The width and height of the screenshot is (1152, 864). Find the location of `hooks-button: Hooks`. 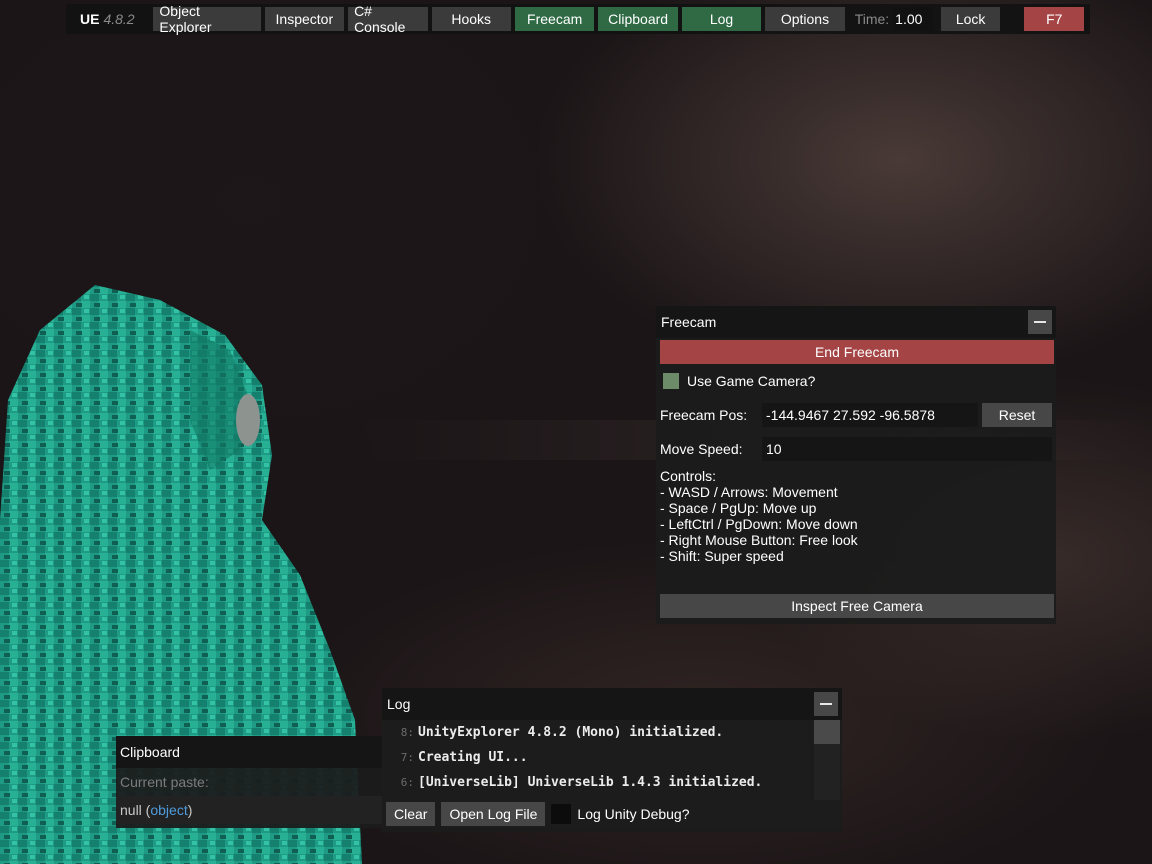

hooks-button: Hooks is located at coordinates (471, 19).